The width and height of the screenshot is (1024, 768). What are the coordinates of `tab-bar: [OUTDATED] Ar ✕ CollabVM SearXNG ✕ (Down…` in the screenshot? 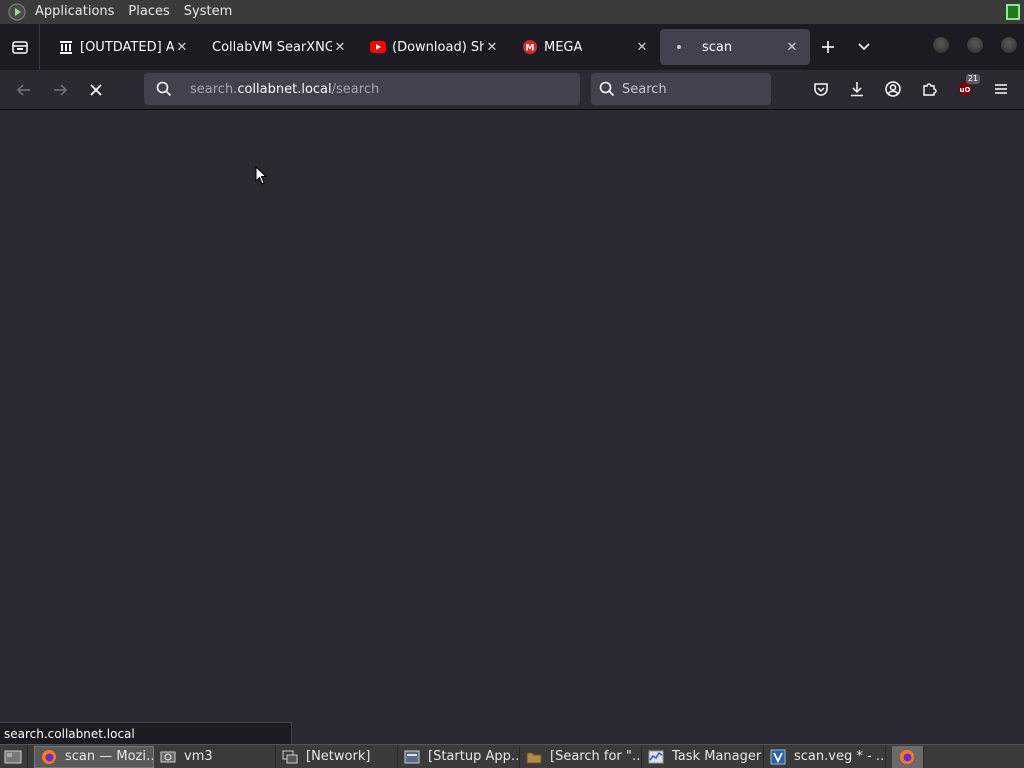 It's located at (512, 47).